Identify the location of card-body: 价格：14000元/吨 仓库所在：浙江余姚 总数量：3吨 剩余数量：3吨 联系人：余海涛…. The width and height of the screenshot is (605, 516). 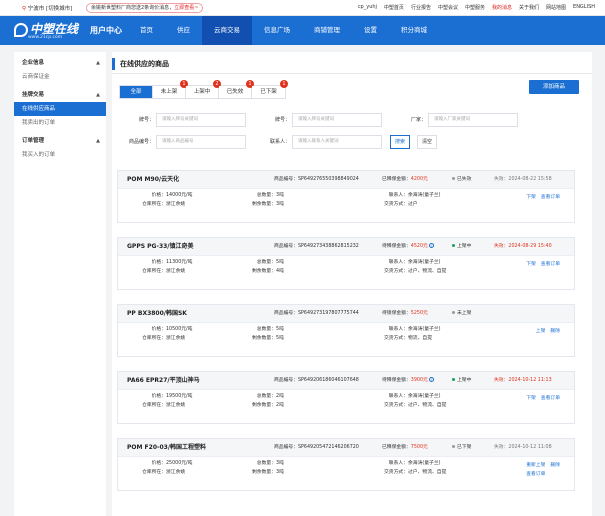
(346, 207).